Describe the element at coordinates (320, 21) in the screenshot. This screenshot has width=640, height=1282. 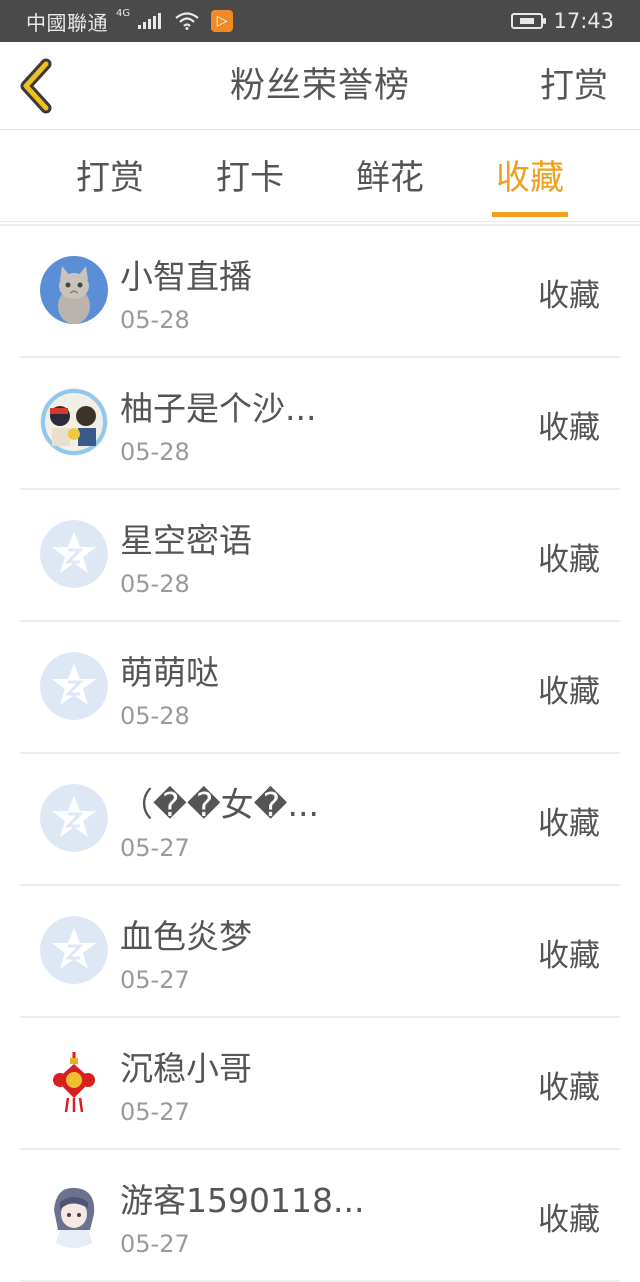
I see `status-bar: 中國聯通 4G ▷ 17:43` at that location.